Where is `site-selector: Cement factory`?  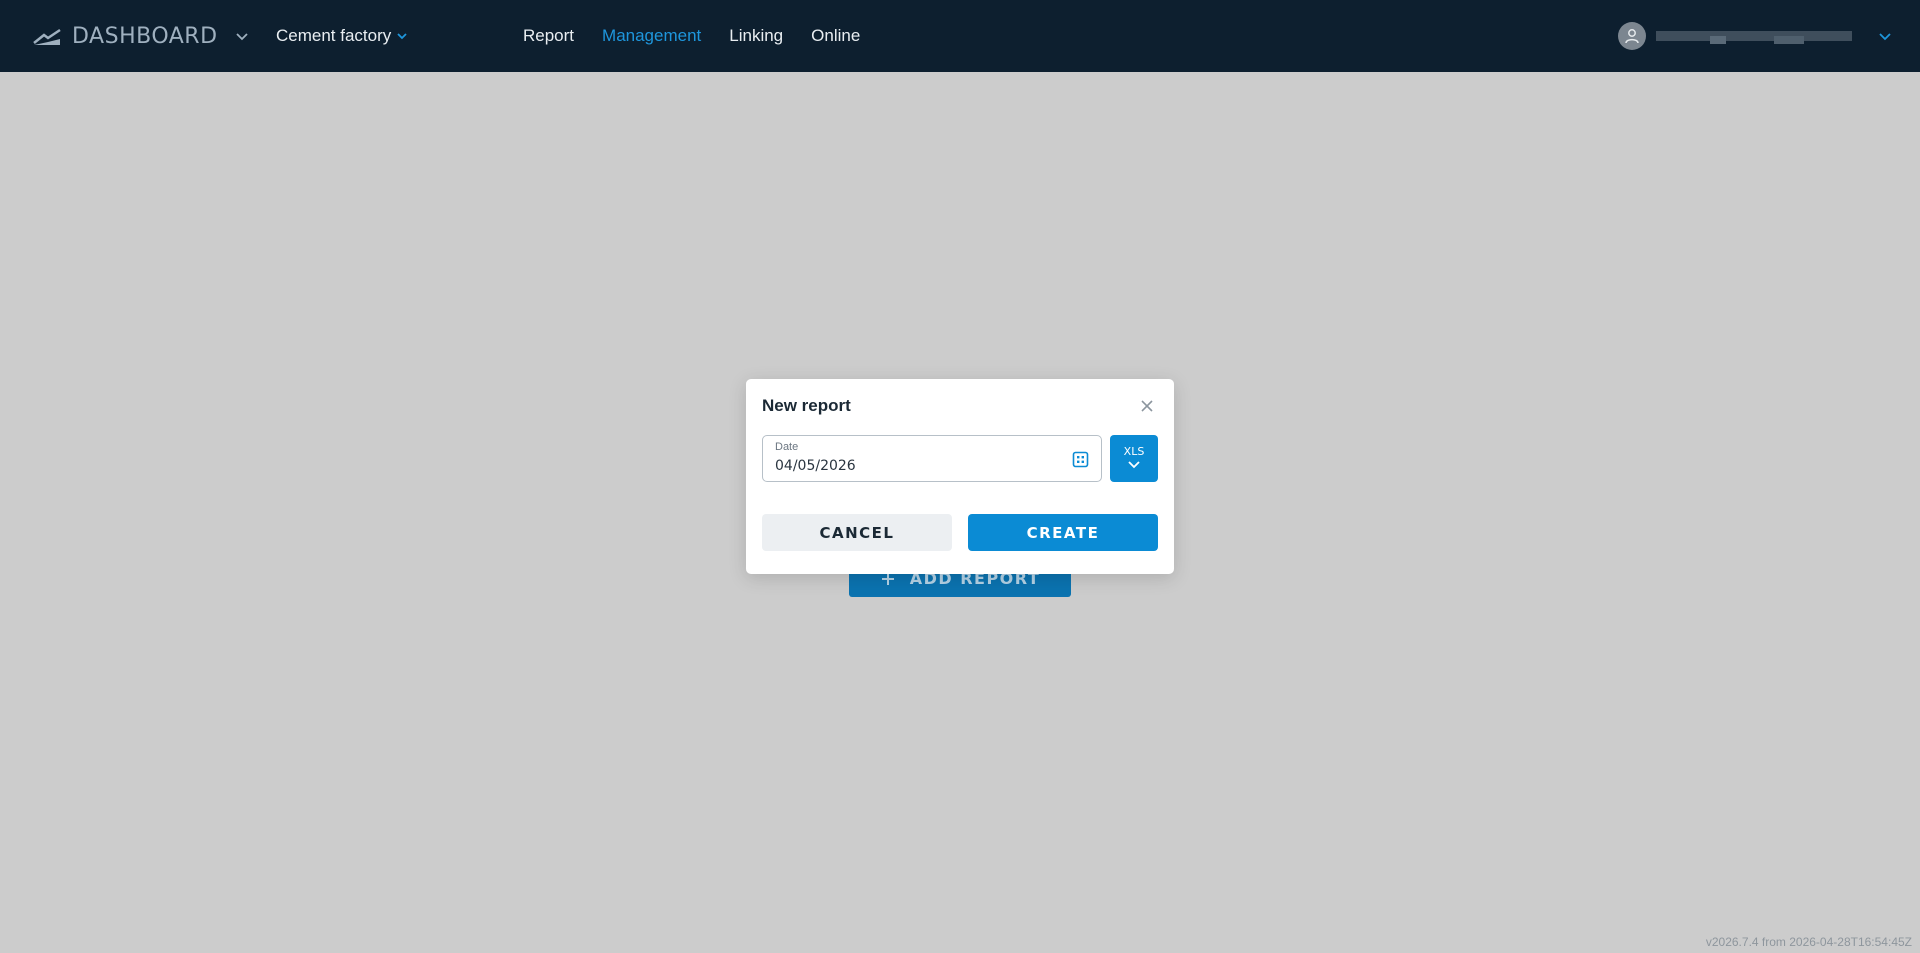
site-selector: Cement factory is located at coordinates (342, 36).